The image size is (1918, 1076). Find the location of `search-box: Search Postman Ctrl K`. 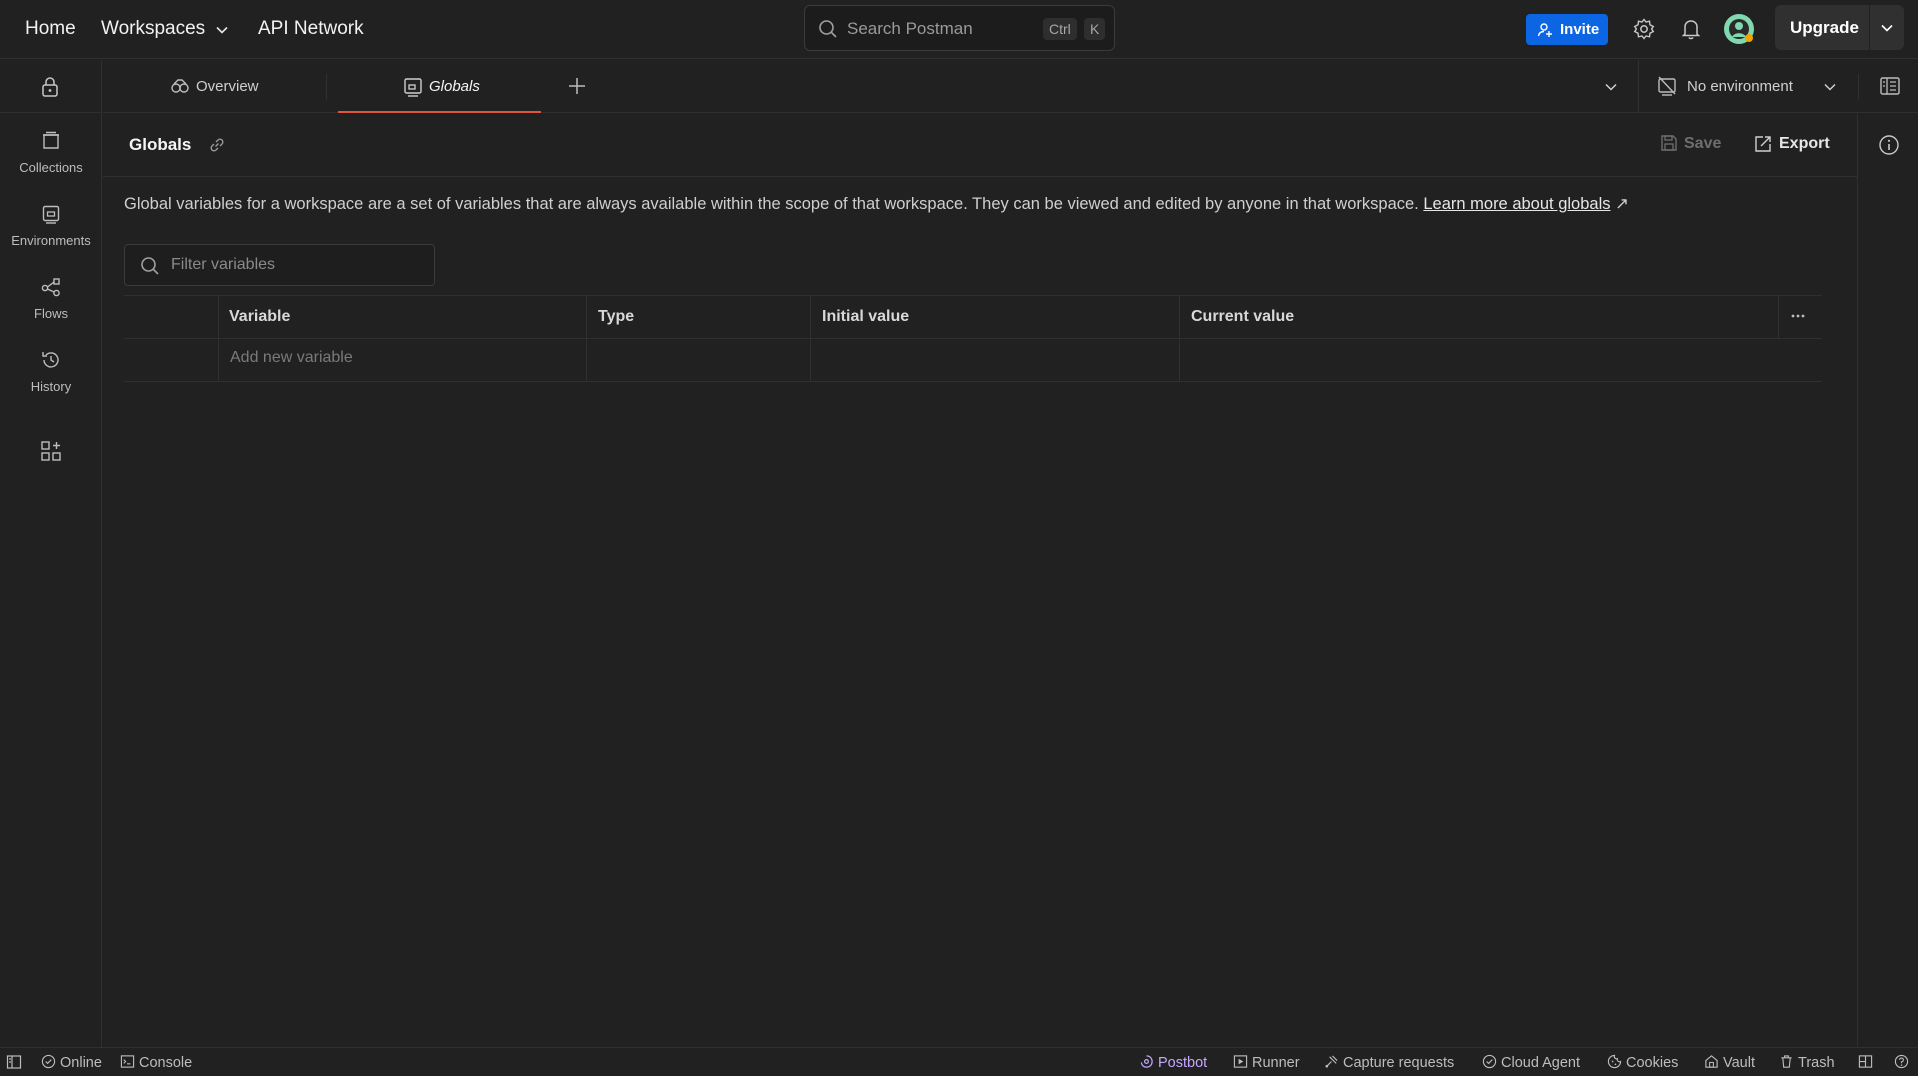

search-box: Search Postman Ctrl K is located at coordinates (959, 28).